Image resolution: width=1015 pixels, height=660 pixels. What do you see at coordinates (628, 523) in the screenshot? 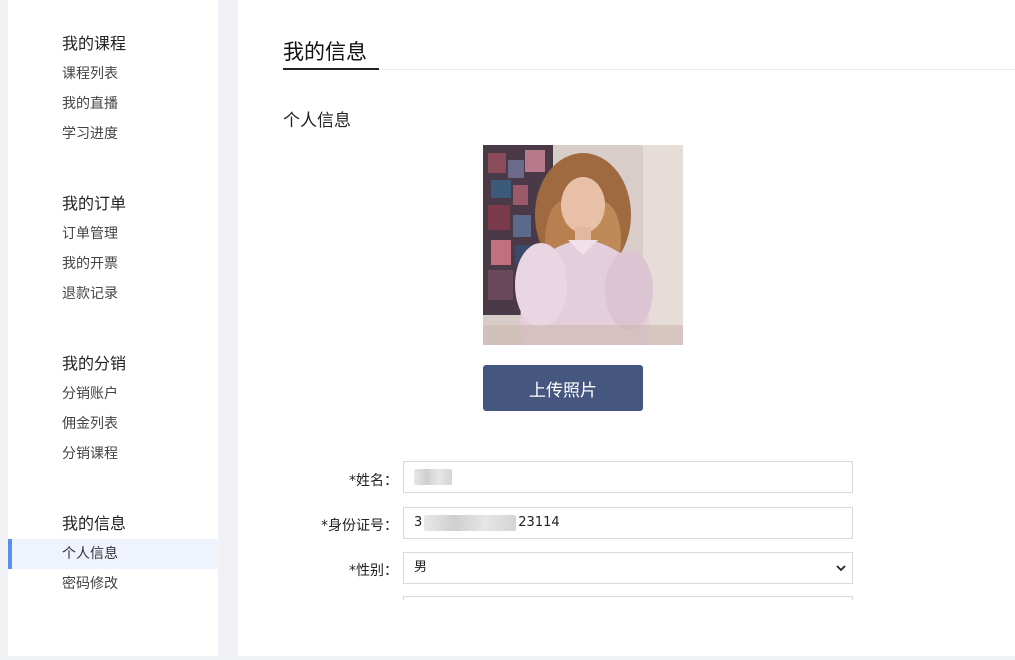
I see `id-number-field: 3 23114` at bounding box center [628, 523].